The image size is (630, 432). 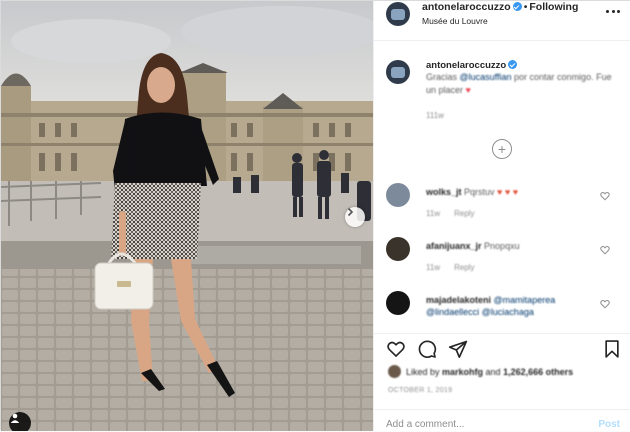 What do you see at coordinates (420, 390) in the screenshot?
I see `post-date: OCTOBER 1, 2019` at bounding box center [420, 390].